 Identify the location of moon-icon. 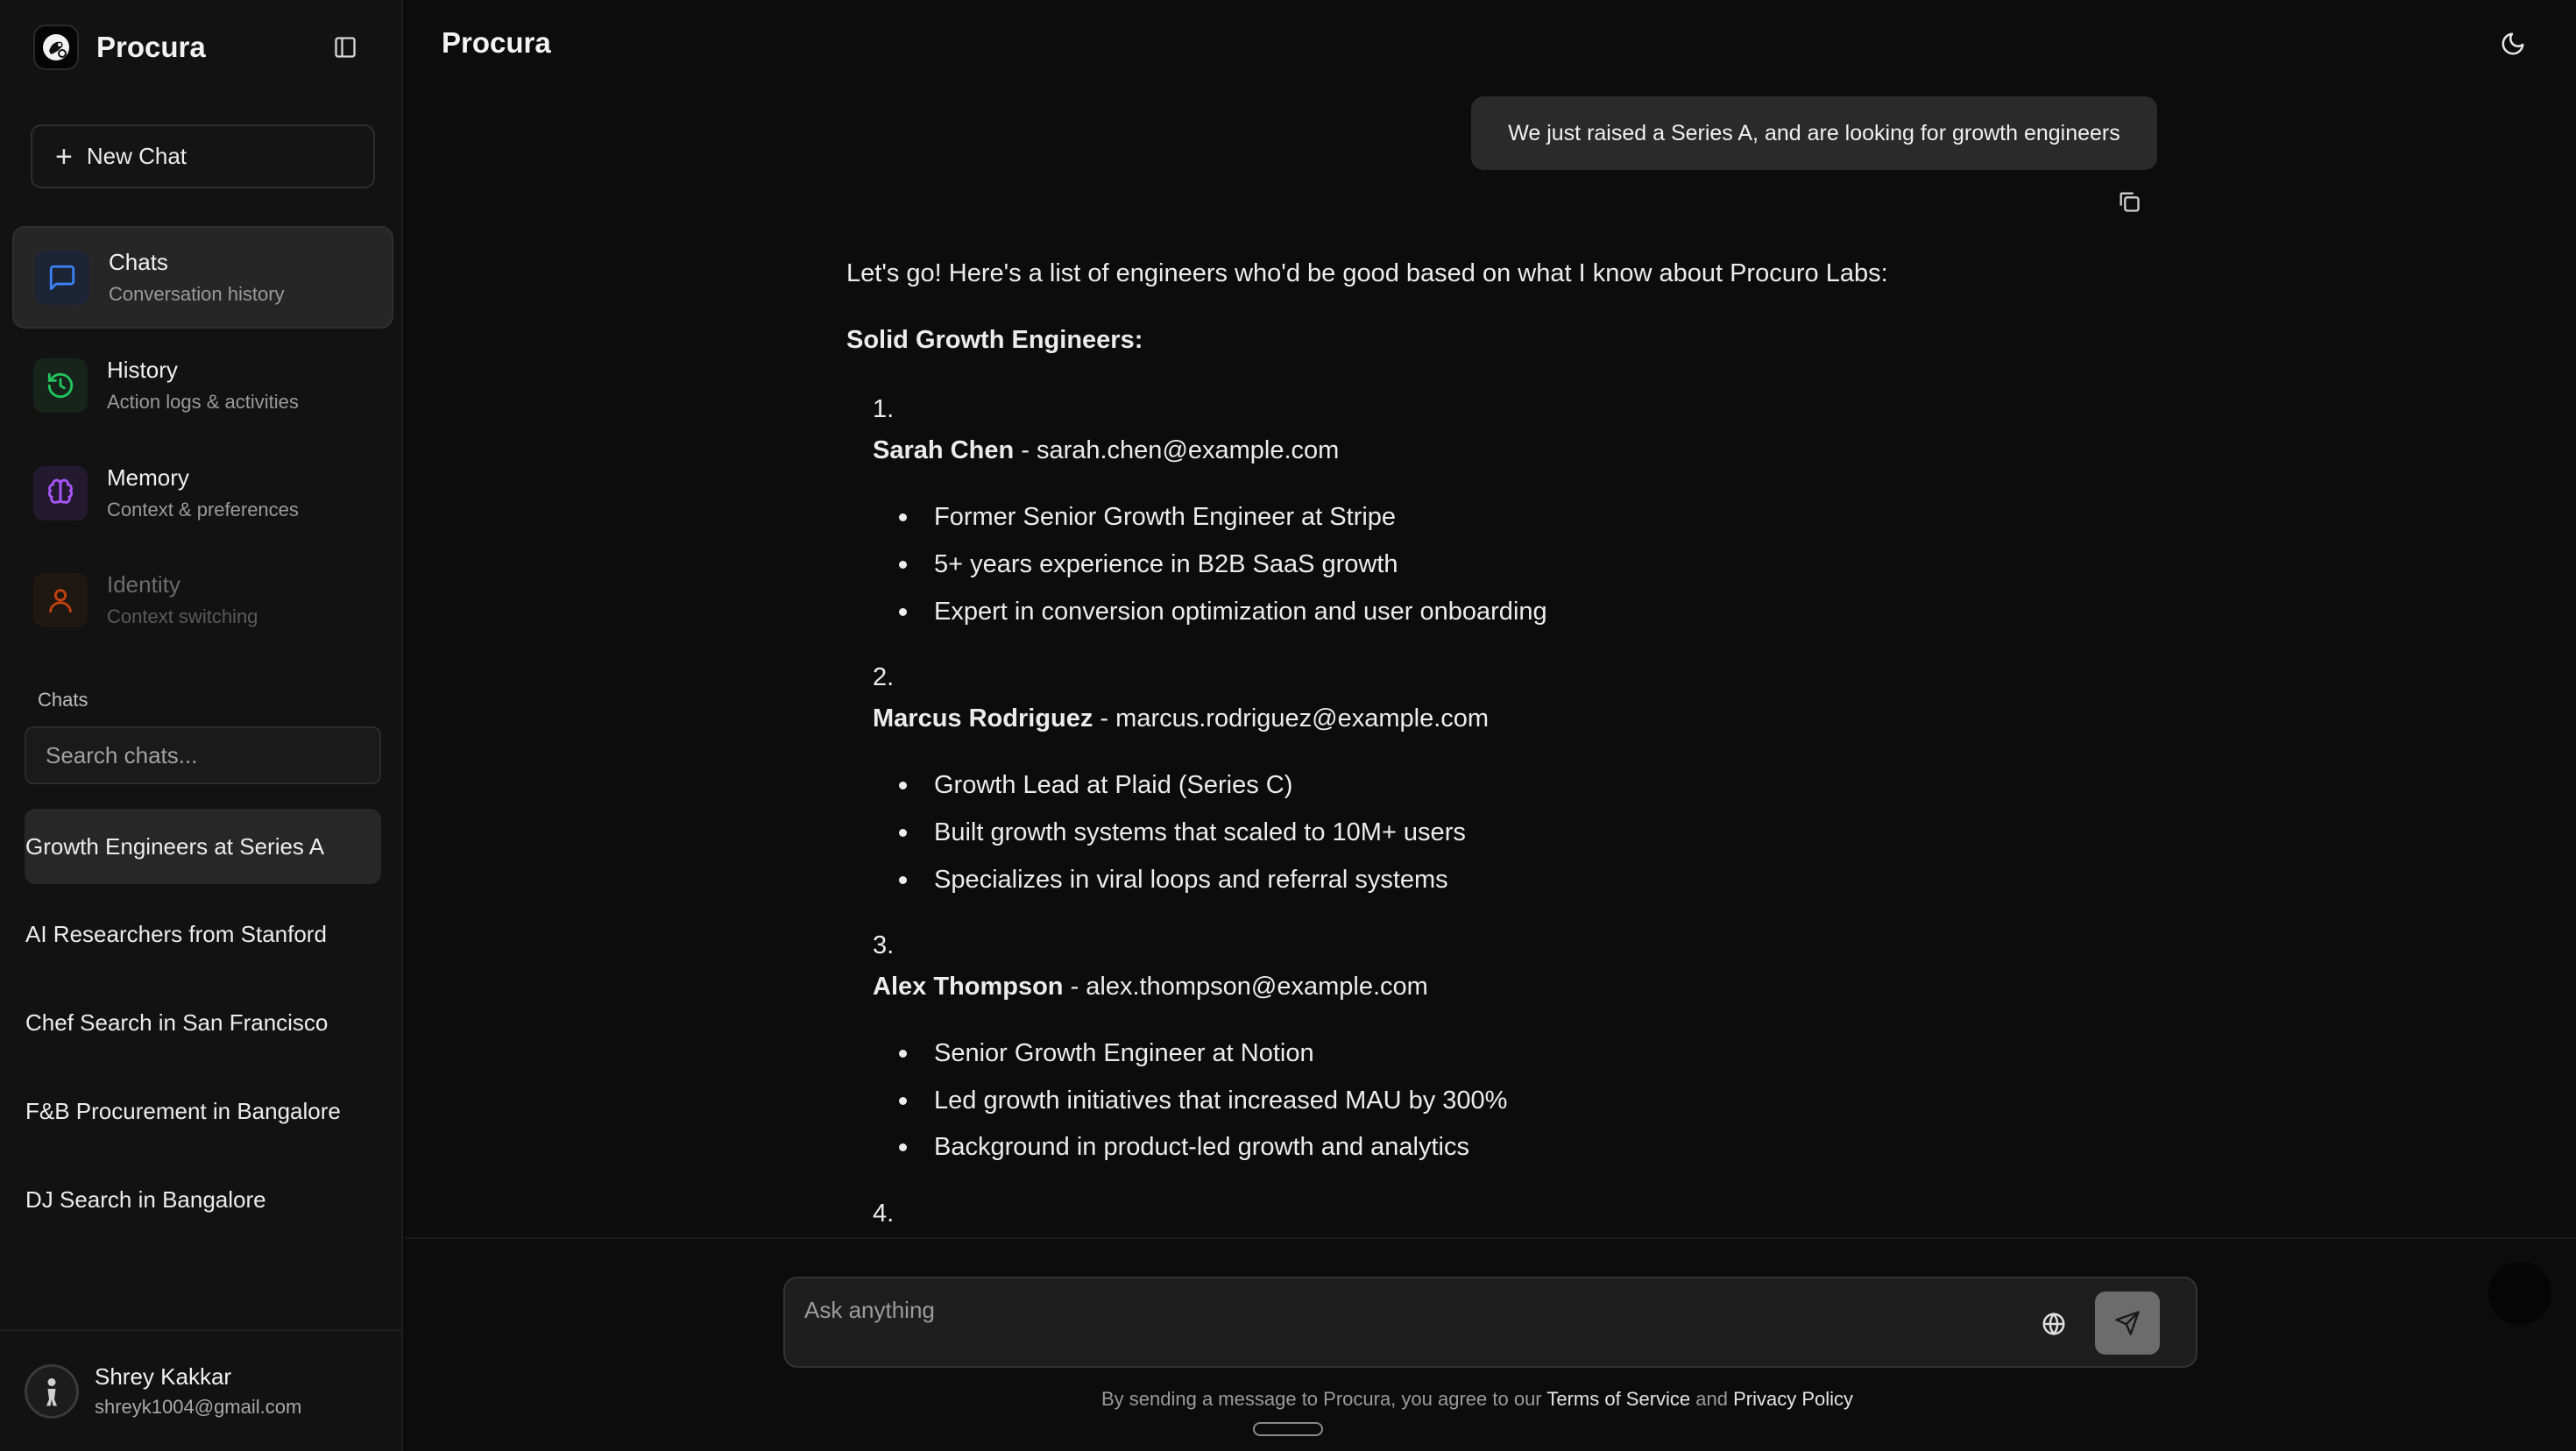
(2512, 43).